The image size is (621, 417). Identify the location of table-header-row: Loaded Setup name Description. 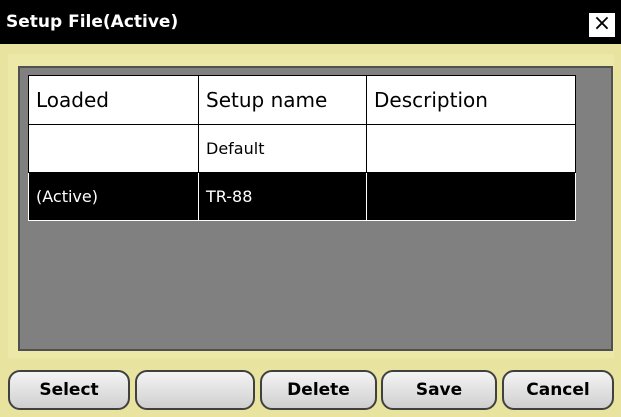
(302, 100).